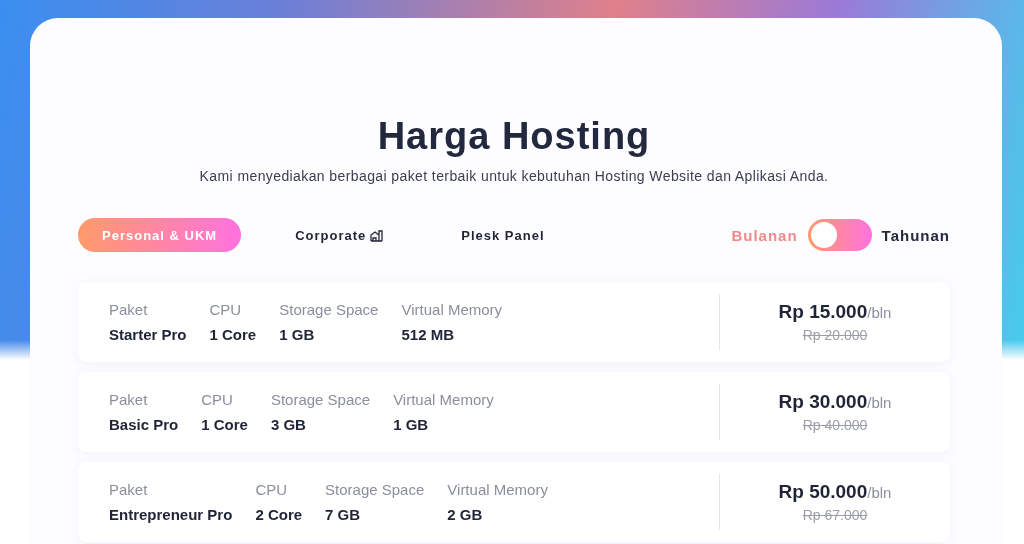 This screenshot has width=1024, height=544. Describe the element at coordinates (465, 514) in the screenshot. I see `field-value: 2 GB` at that location.